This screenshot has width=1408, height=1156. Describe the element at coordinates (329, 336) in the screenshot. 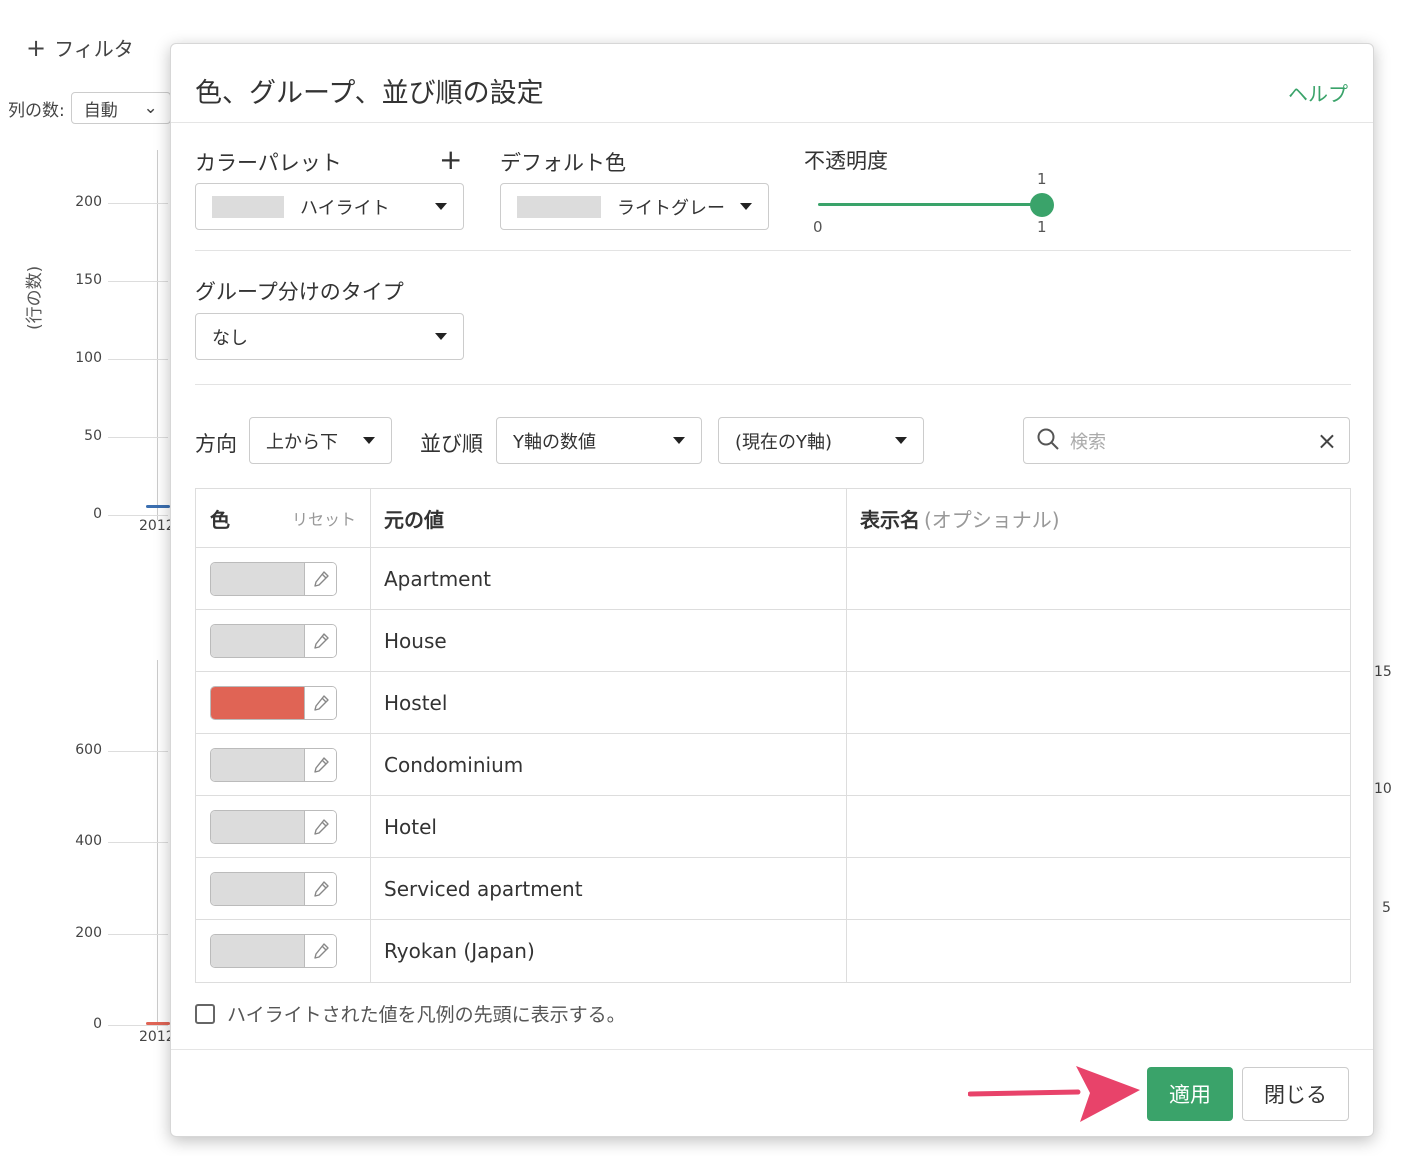

I see `grouping-type-select: なし` at that location.